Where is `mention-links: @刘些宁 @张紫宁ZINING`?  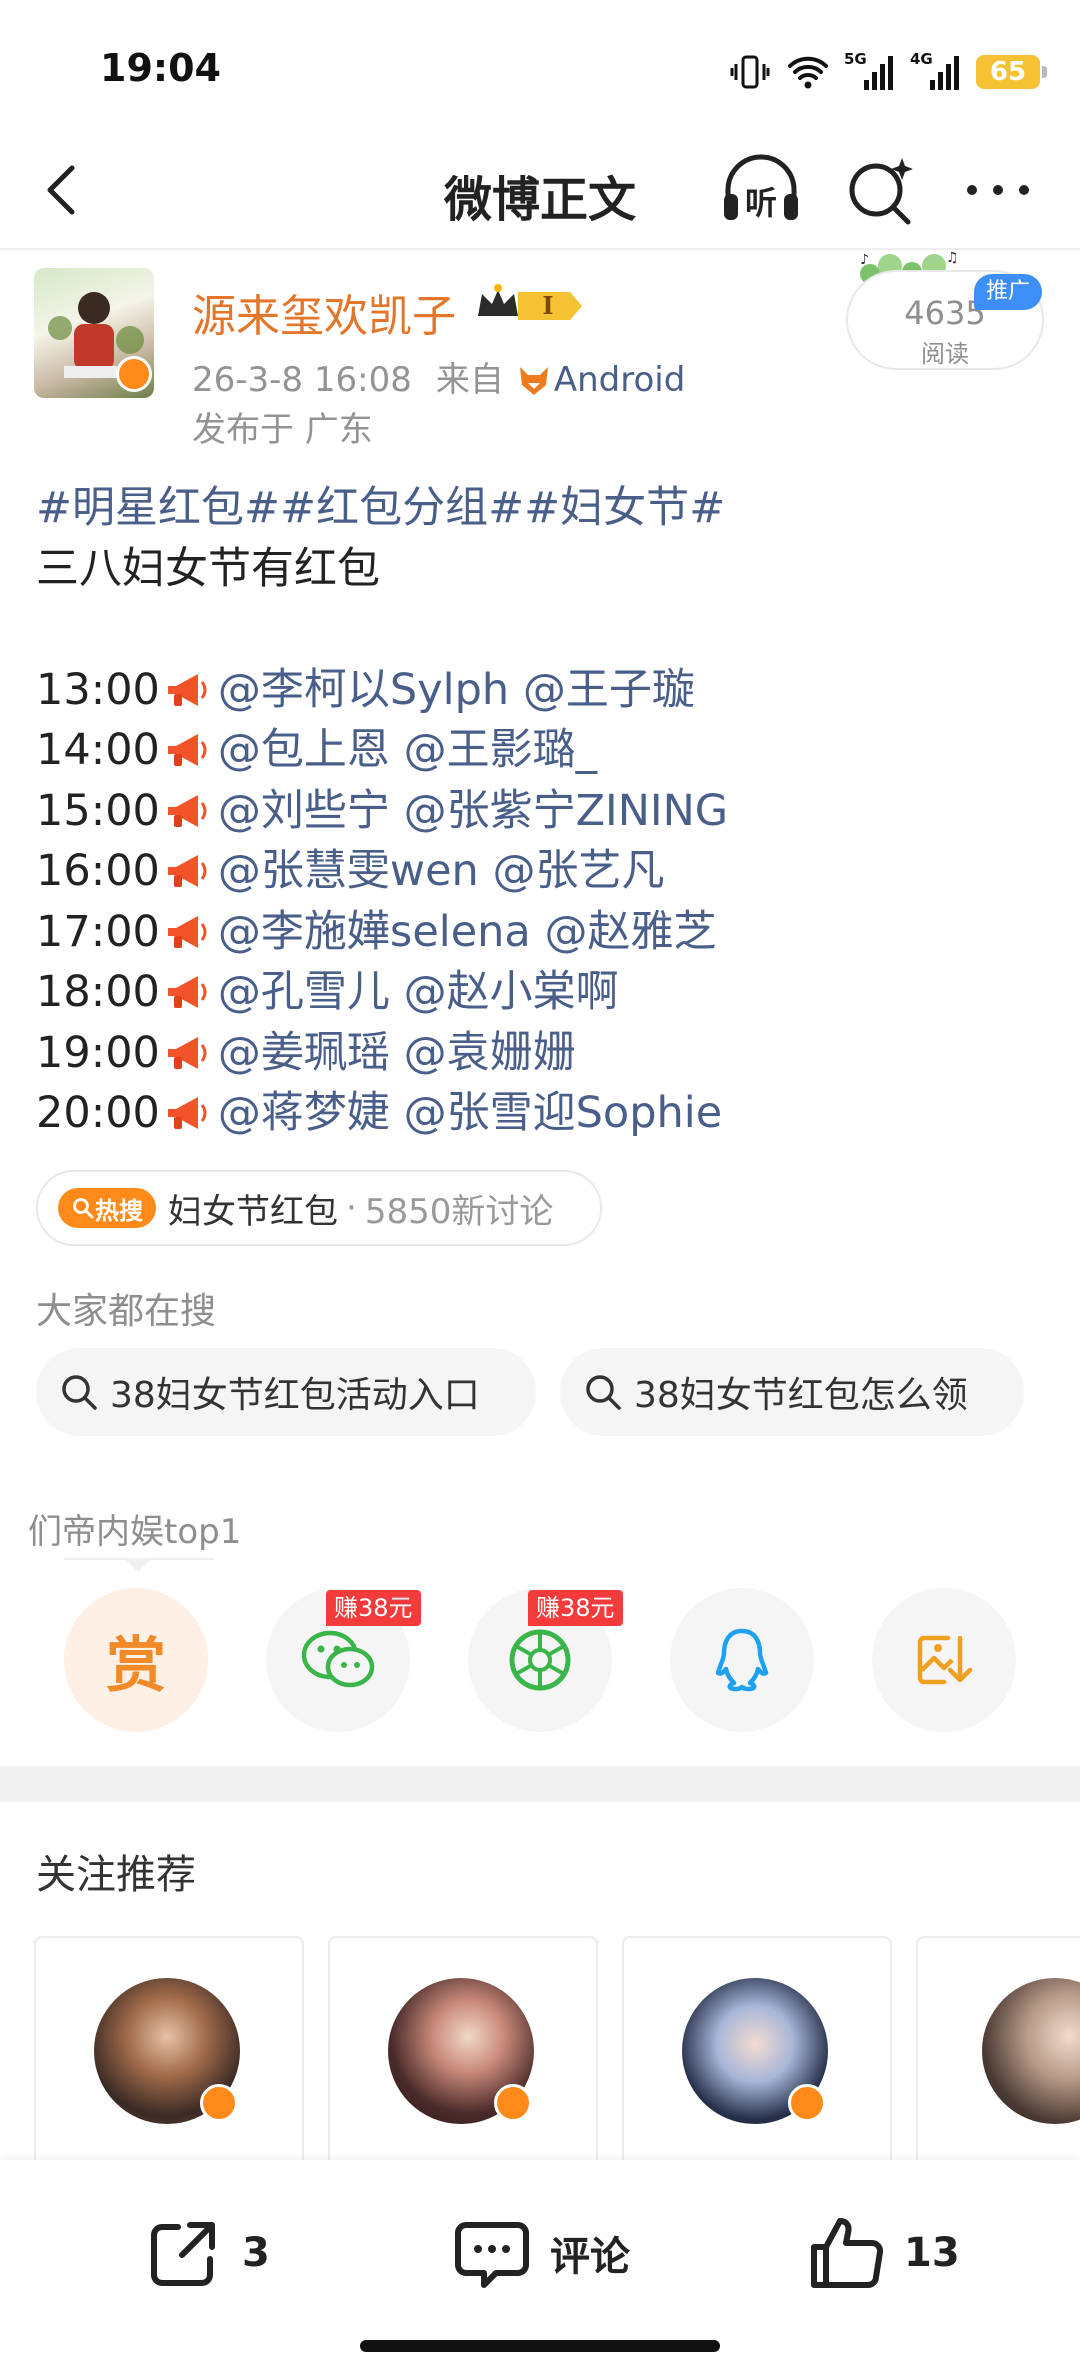
mention-links: @刘些宁 @张紫宁ZINING is located at coordinates (473, 811).